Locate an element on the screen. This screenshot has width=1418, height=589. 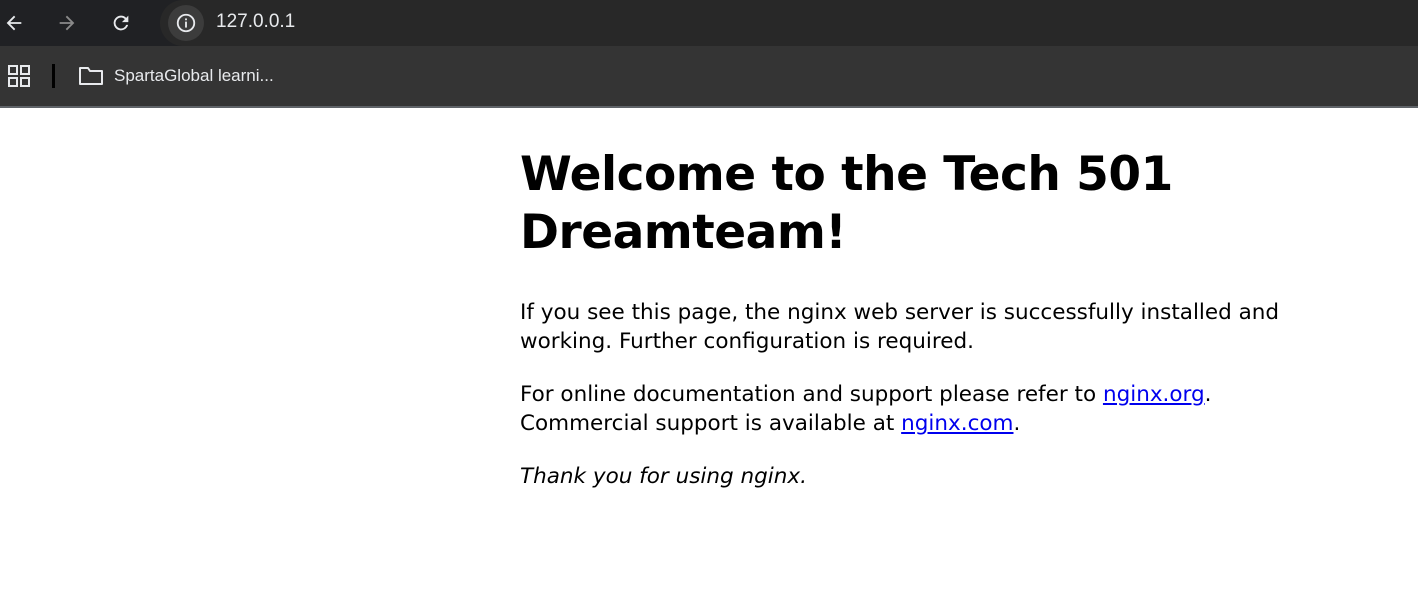
reload-icon is located at coordinates (121, 23).